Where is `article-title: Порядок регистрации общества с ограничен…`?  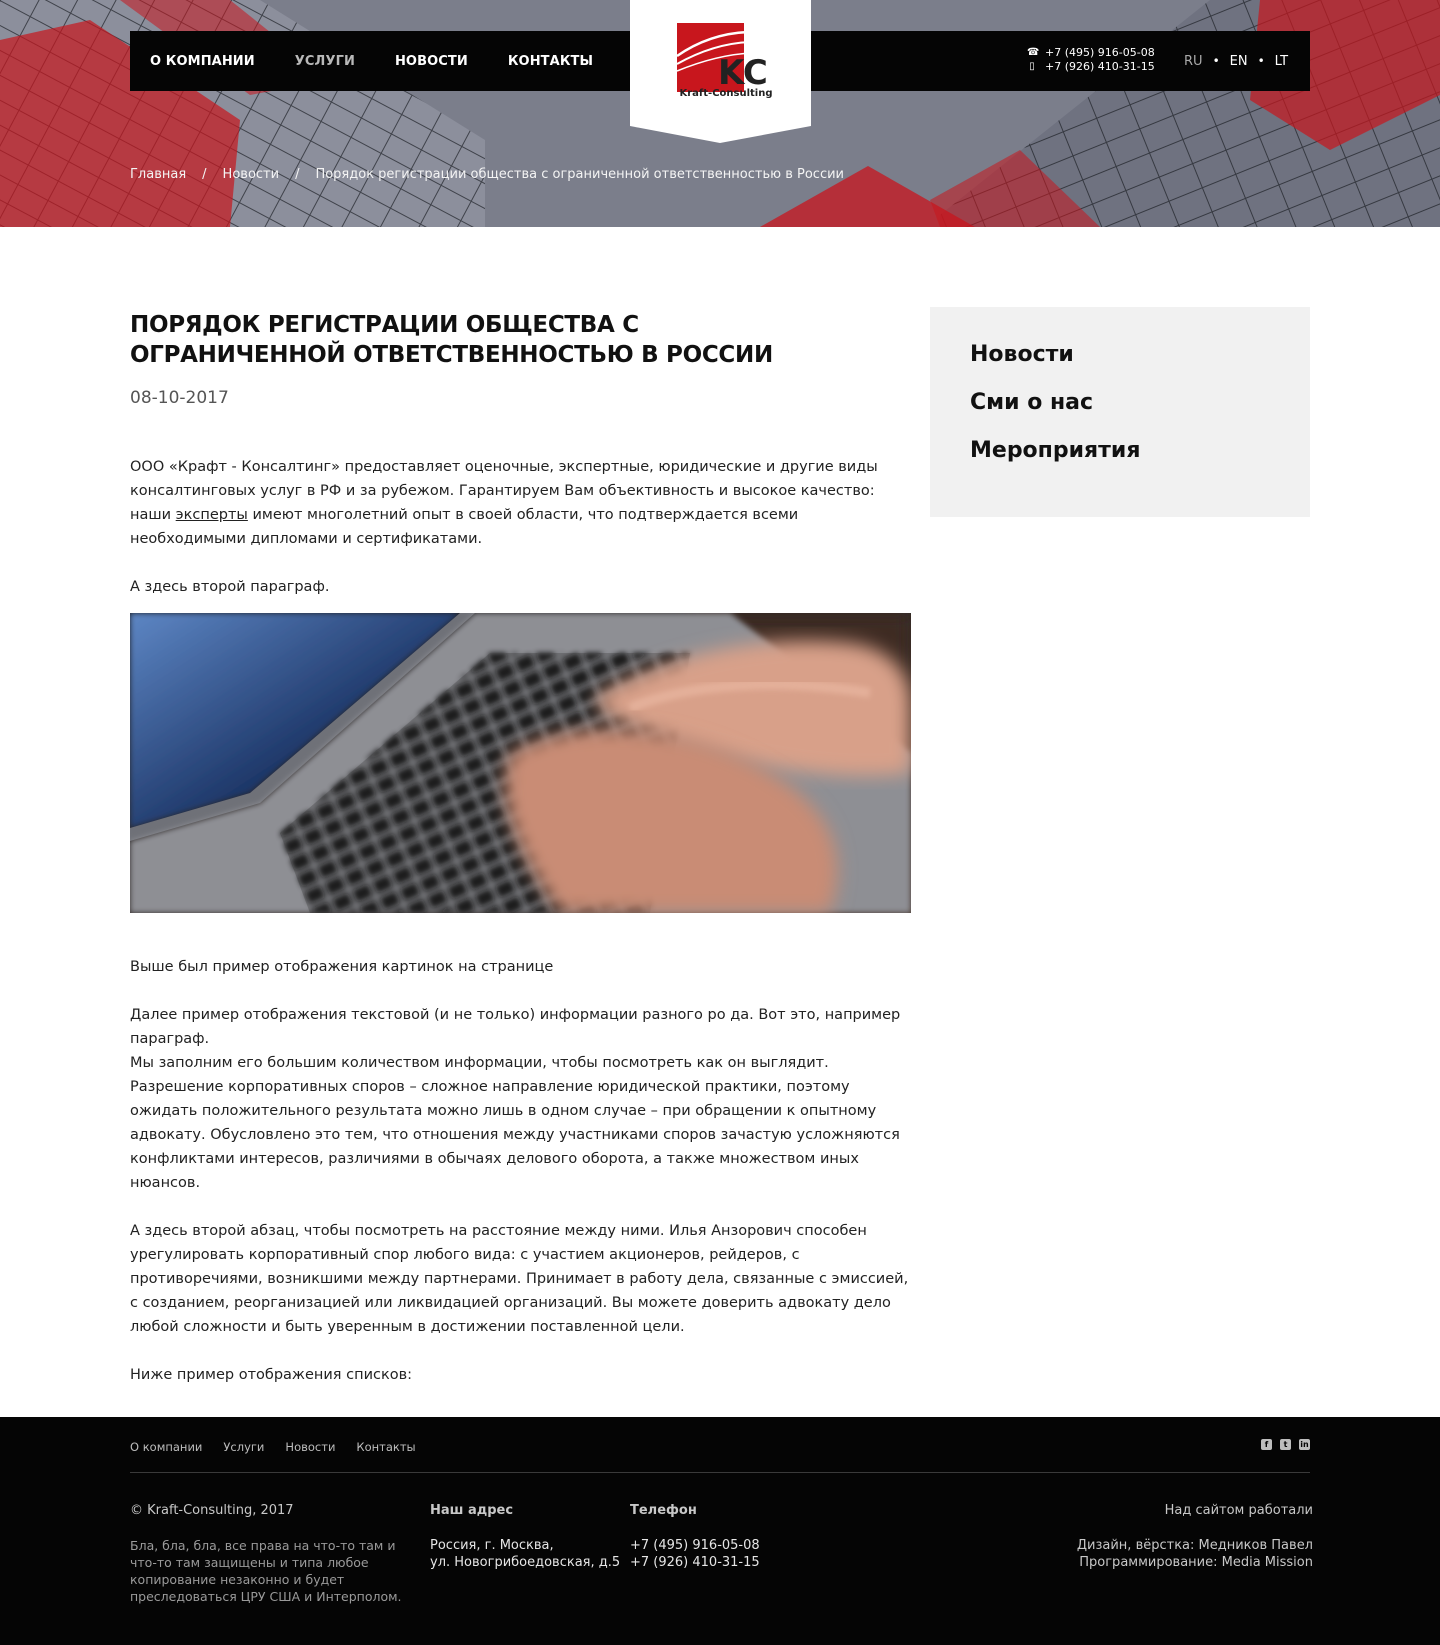 article-title: Порядок регистрации общества с ограничен… is located at coordinates (451, 340).